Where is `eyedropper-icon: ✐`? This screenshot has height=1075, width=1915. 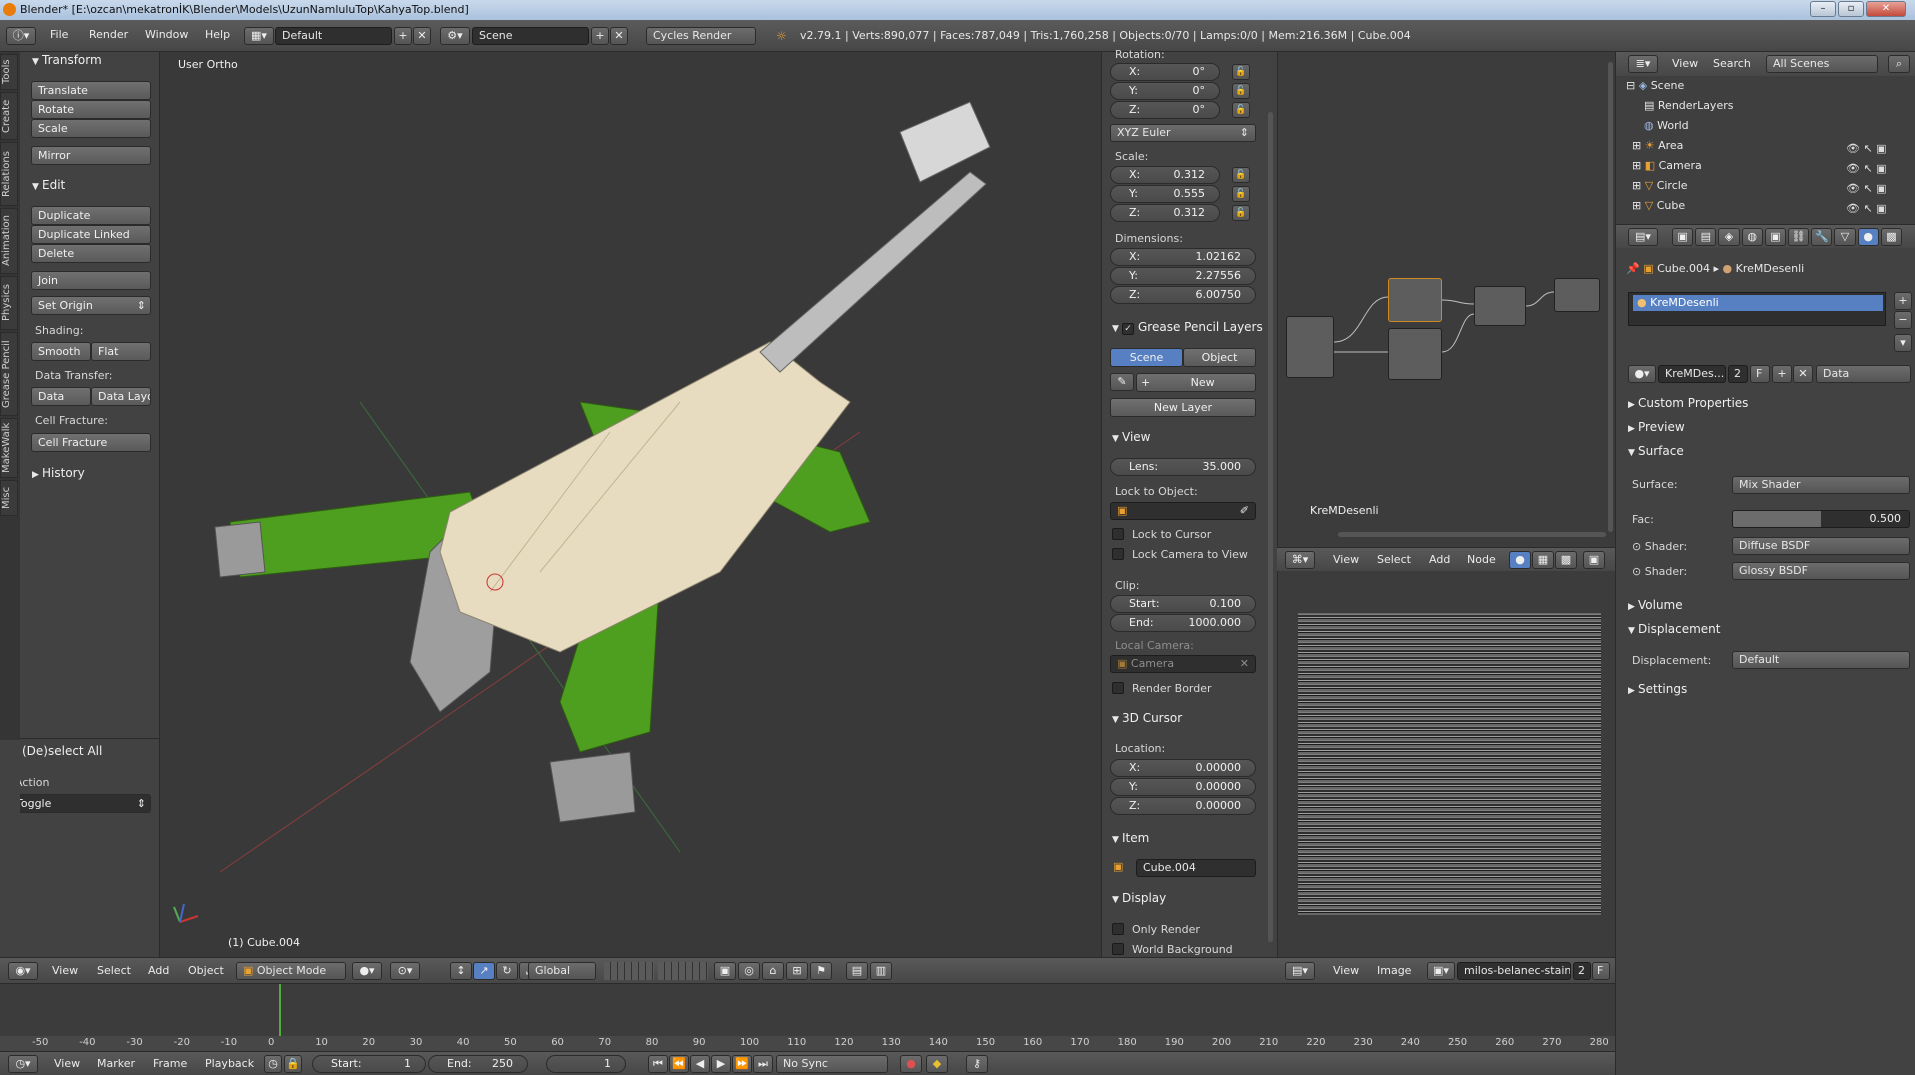 eyedropper-icon: ✐ is located at coordinates (1244, 511).